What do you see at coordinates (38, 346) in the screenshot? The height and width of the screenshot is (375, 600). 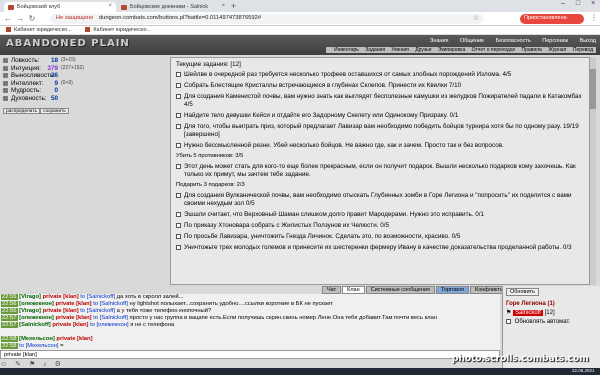 I see `chat-recipient: to [Мехельсон]` at bounding box center [38, 346].